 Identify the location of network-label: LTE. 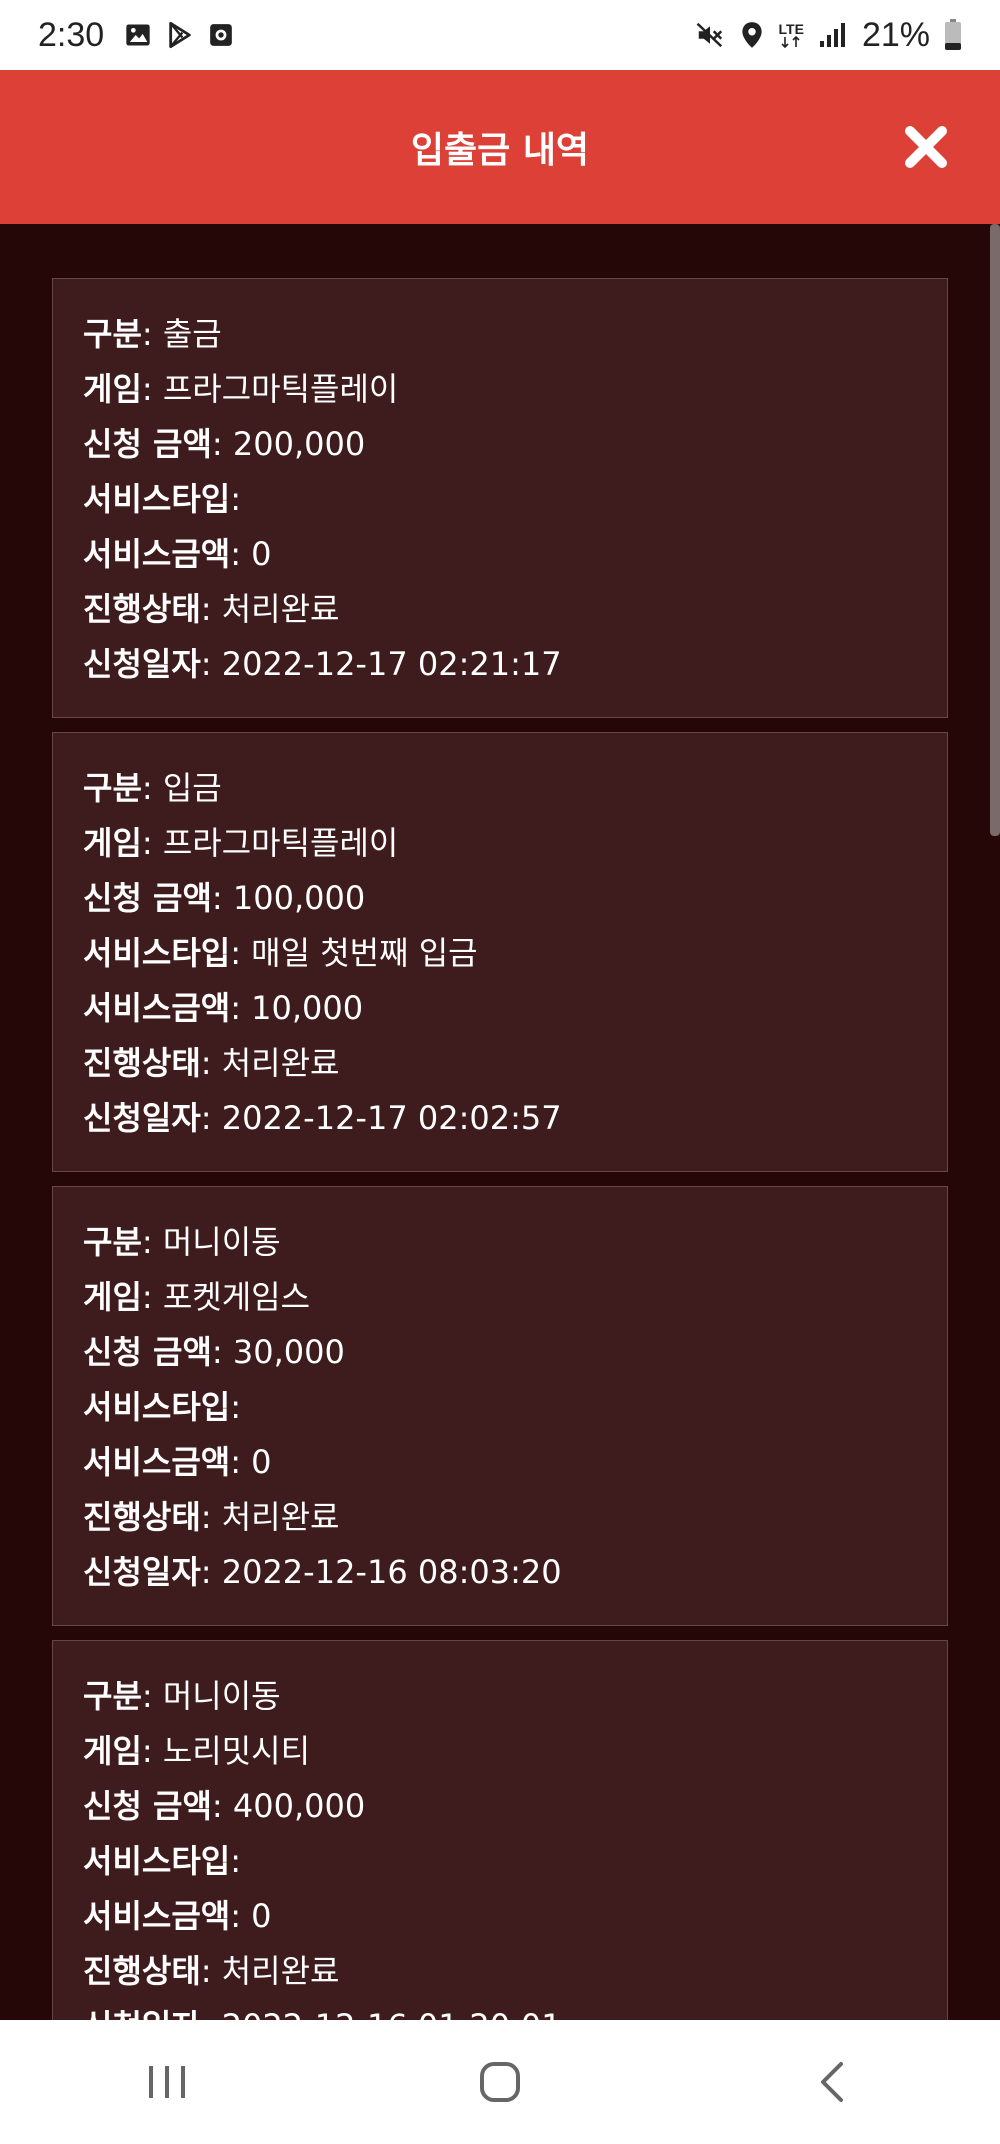
(791, 29).